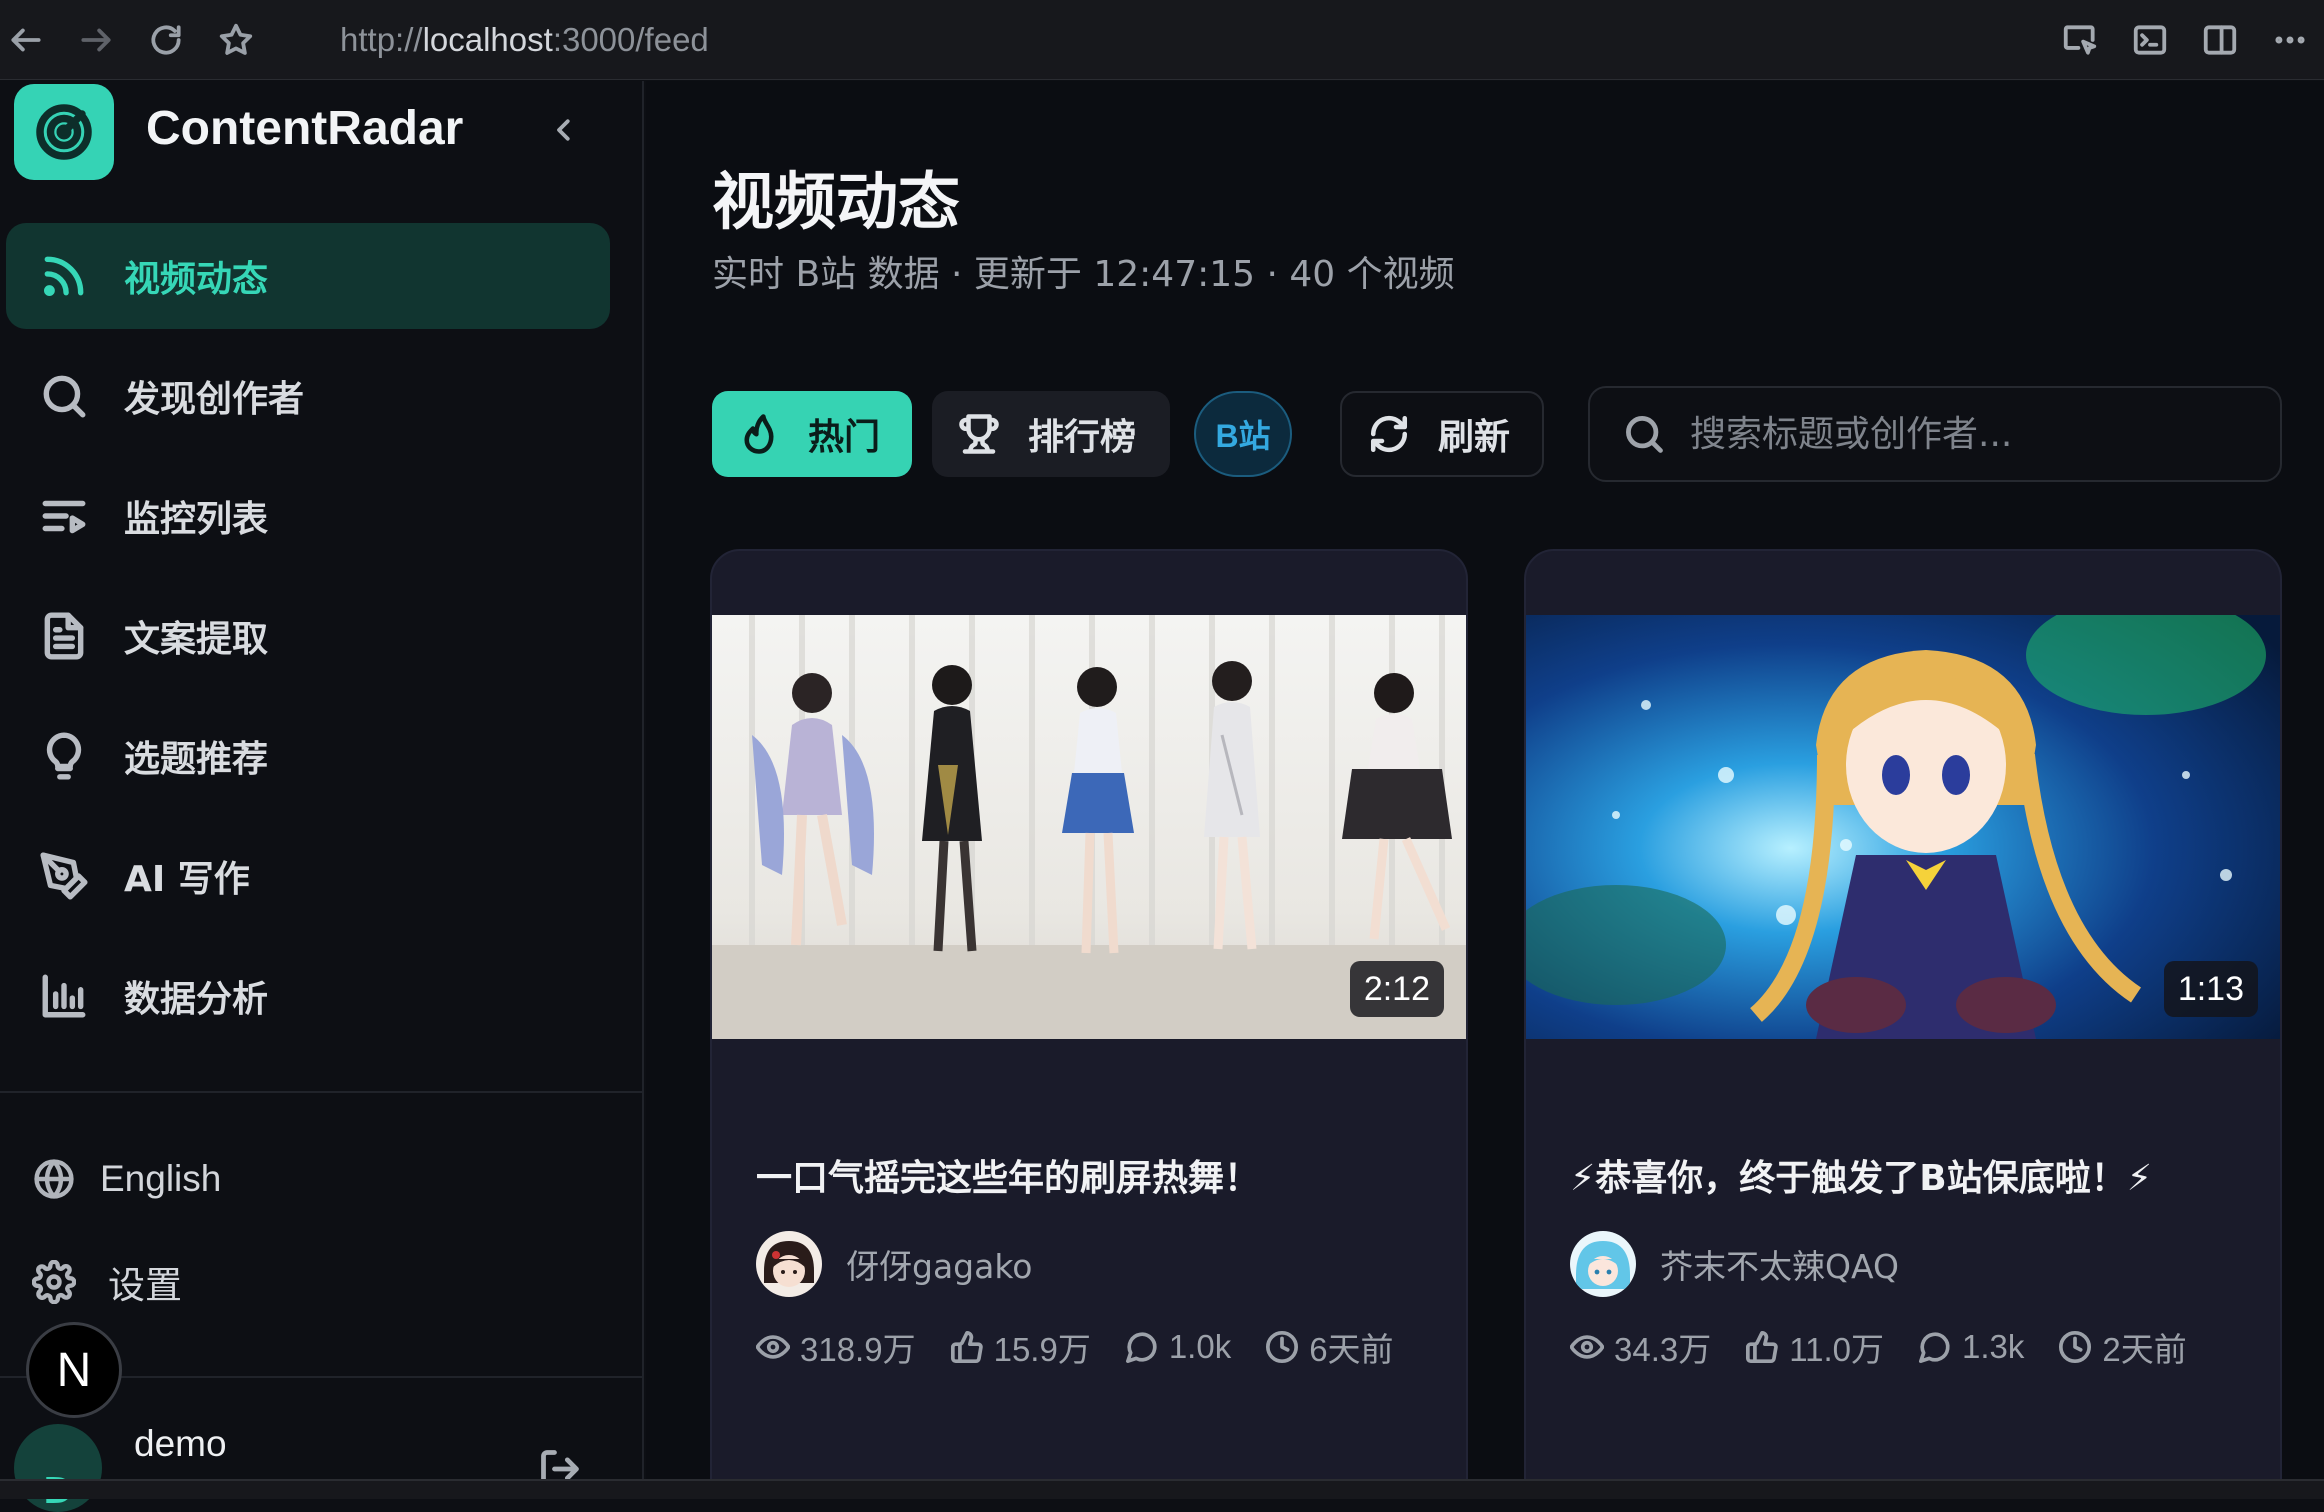 The height and width of the screenshot is (1512, 2324). Describe the element at coordinates (106, 1282) in the screenshot. I see `settings-link: 设置` at that location.